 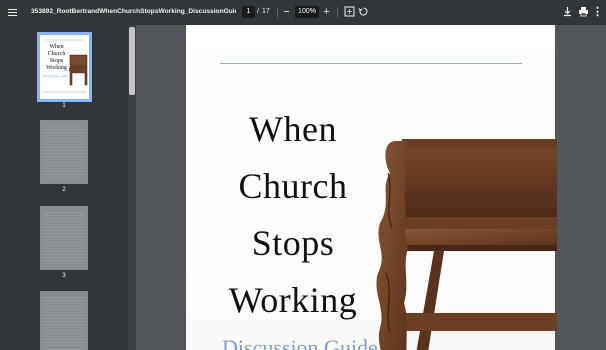 I want to click on page-number-input: 1, so click(x=248, y=12).